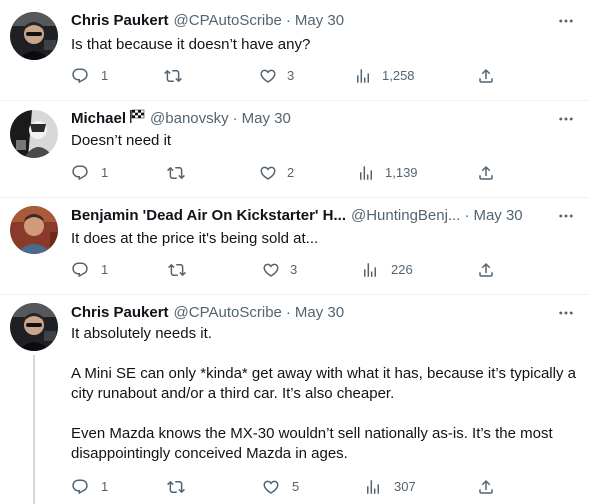  Describe the element at coordinates (137, 119) in the screenshot. I see `checkered-flag-icon` at that location.